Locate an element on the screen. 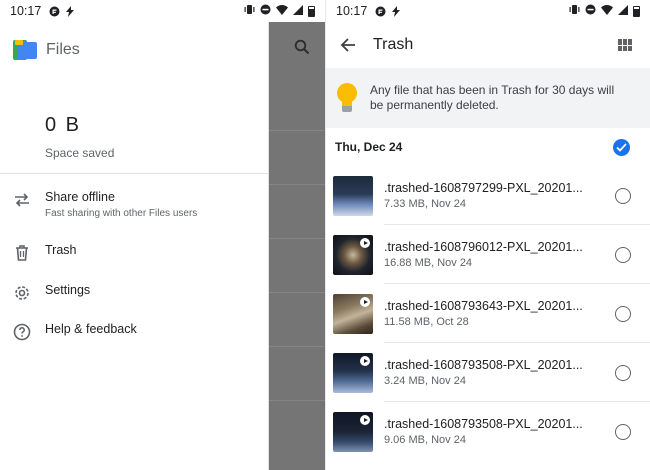 Image resolution: width=650 pixels, height=470 pixels. drawer-item-label: Settings is located at coordinates (68, 290).